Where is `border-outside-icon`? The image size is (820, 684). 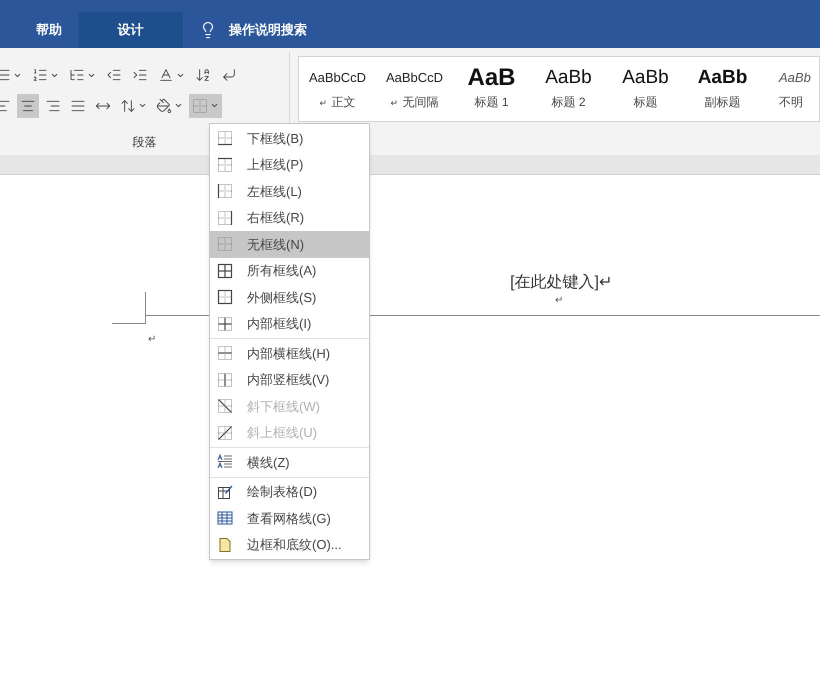
border-outside-icon is located at coordinates (225, 297).